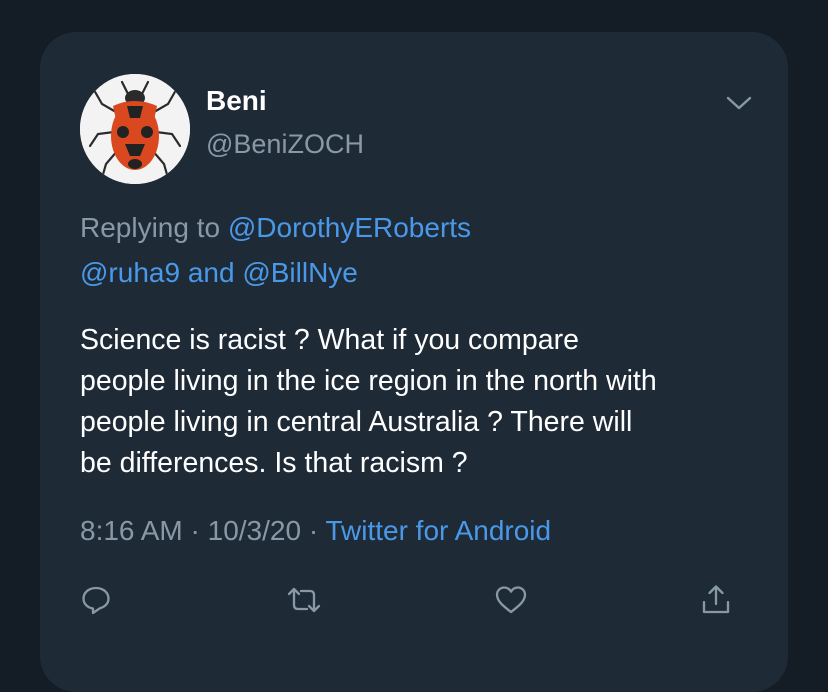 The width and height of the screenshot is (828, 692). Describe the element at coordinates (150, 227) in the screenshot. I see `replying-to-label: Replying to` at that location.